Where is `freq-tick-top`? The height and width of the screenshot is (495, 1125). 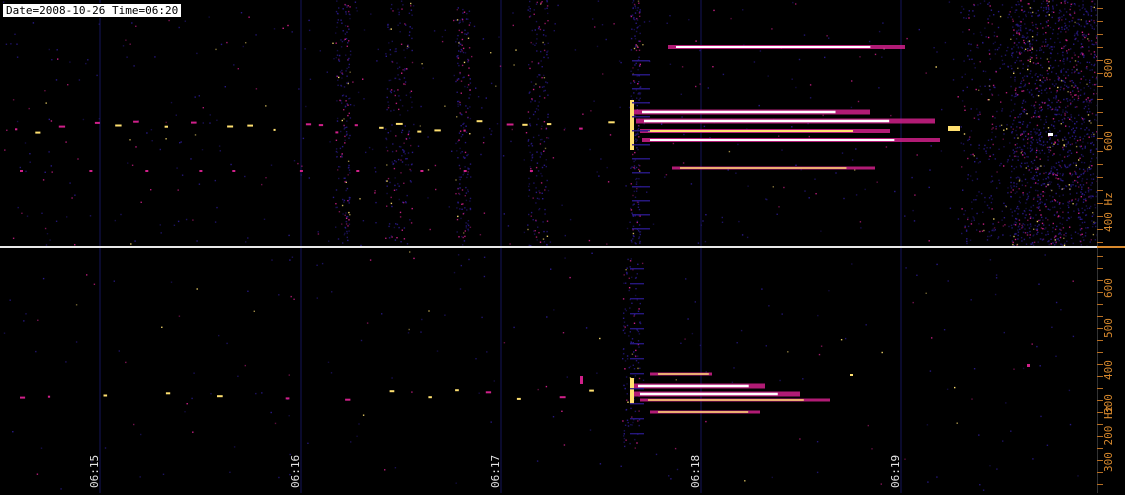 freq-tick-top is located at coordinates (1100, 73).